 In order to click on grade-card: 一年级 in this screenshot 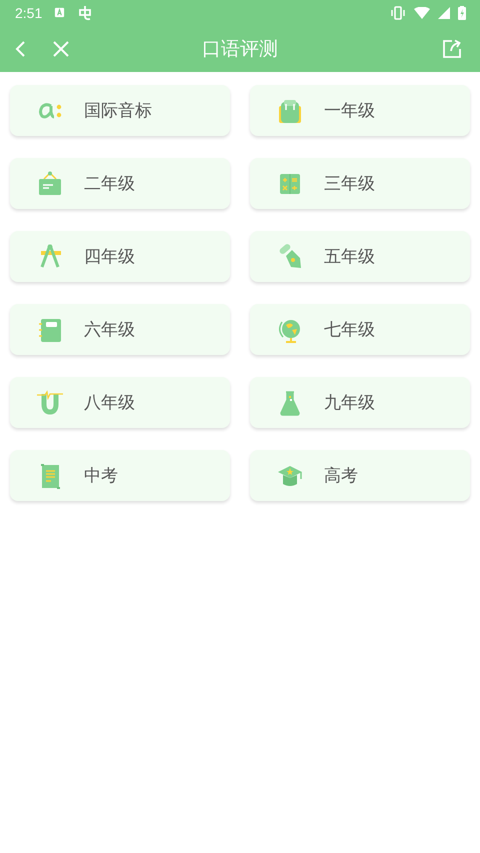, I will do `click(360, 110)`.